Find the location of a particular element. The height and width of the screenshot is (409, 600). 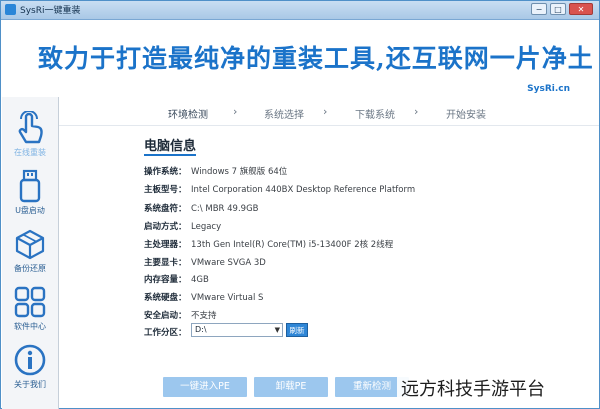

info-row-secure-boot: 安全启动： 不支持 is located at coordinates (180, 315).